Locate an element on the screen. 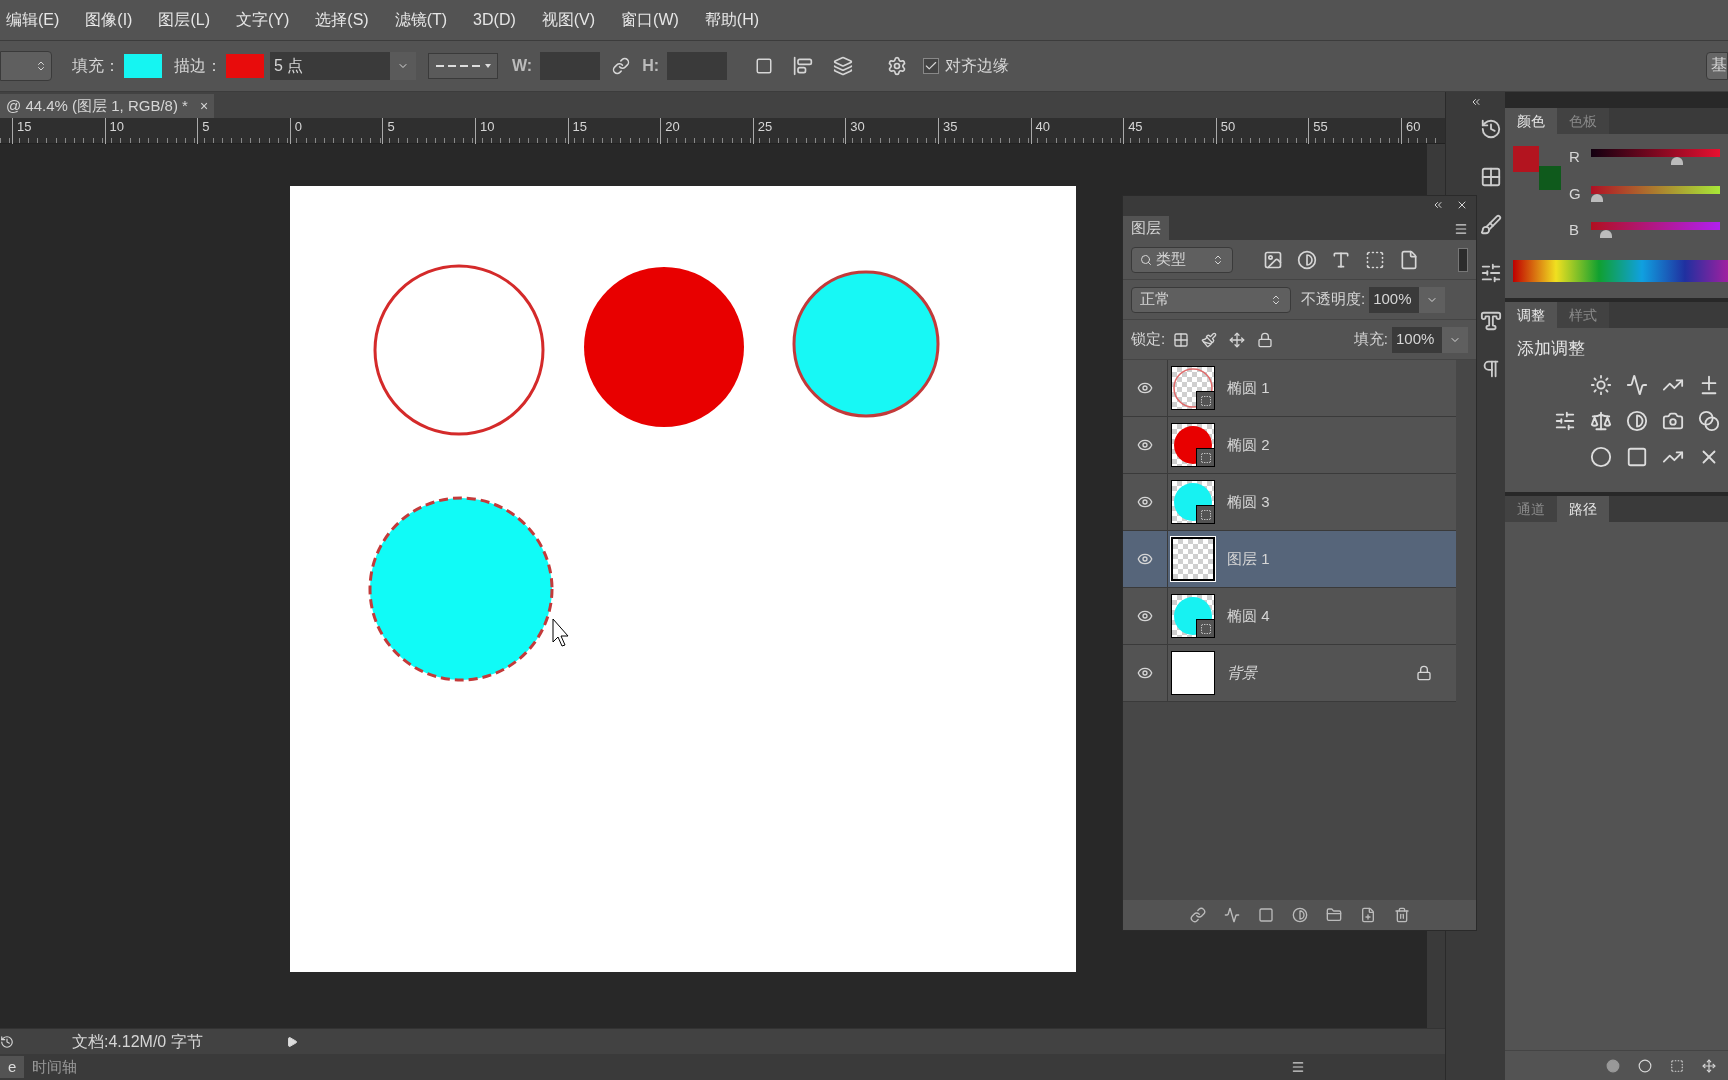 The height and width of the screenshot is (1080, 1728). channel-label: B is located at coordinates (1574, 230).